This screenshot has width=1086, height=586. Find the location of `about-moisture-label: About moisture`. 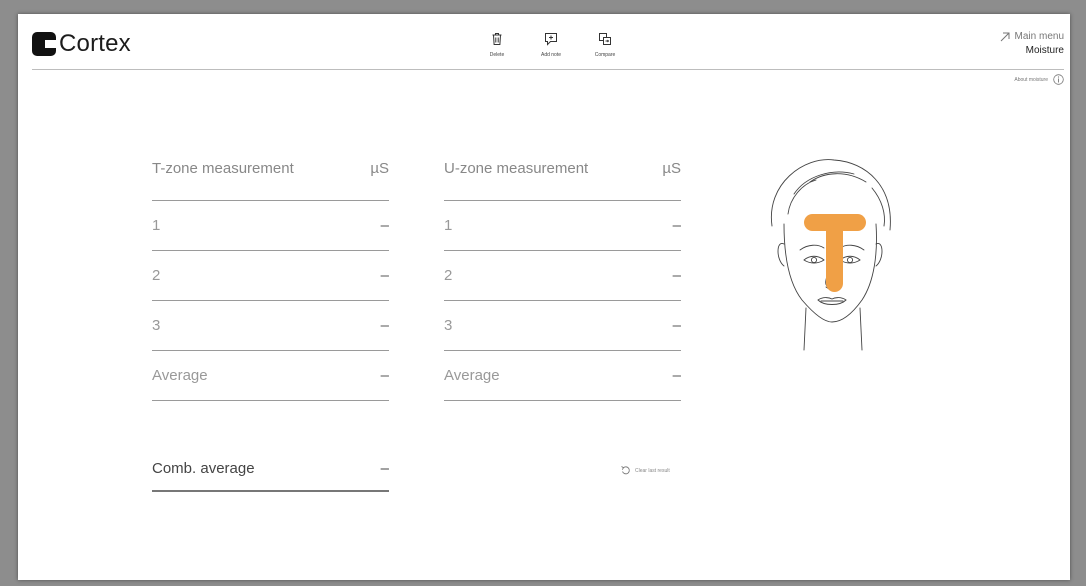

about-moisture-label: About moisture is located at coordinates (1031, 79).